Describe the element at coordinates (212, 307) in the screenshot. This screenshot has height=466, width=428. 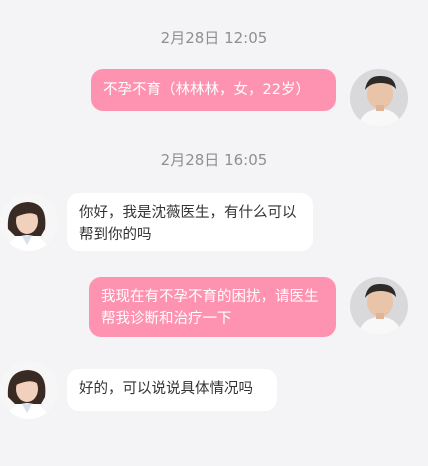
I see `outgoing-message-bubble: 我现在有不孕不育的困扰，请医生帮我诊断和治疗一下` at that location.